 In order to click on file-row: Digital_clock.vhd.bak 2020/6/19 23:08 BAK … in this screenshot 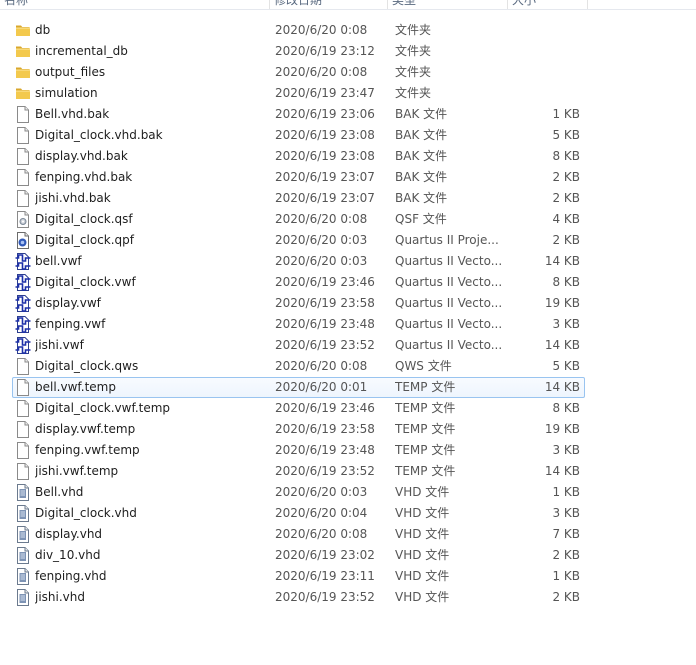, I will do `click(348, 135)`.